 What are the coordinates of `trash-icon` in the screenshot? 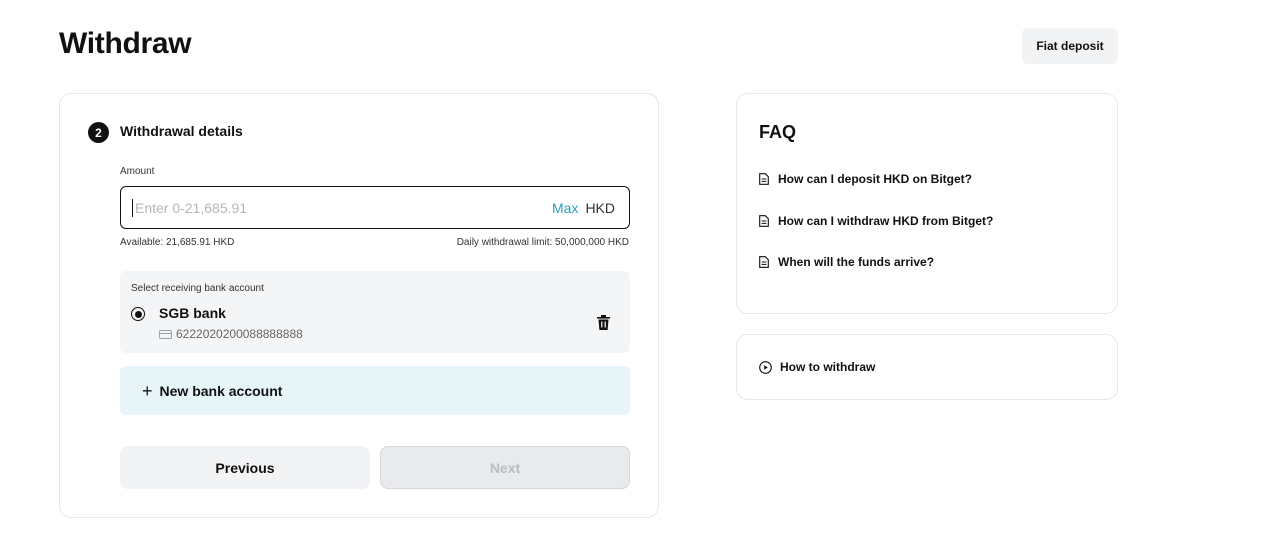 It's located at (603, 322).